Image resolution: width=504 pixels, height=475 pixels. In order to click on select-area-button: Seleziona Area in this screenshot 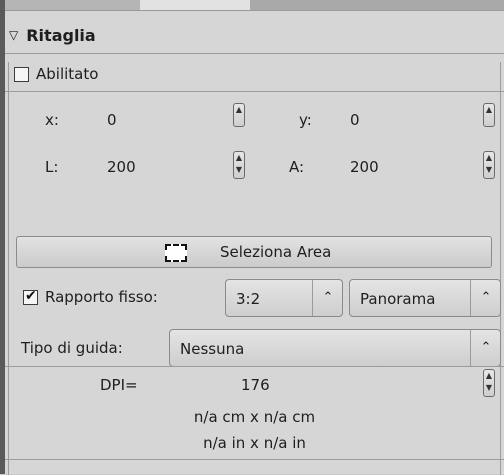, I will do `click(254, 252)`.